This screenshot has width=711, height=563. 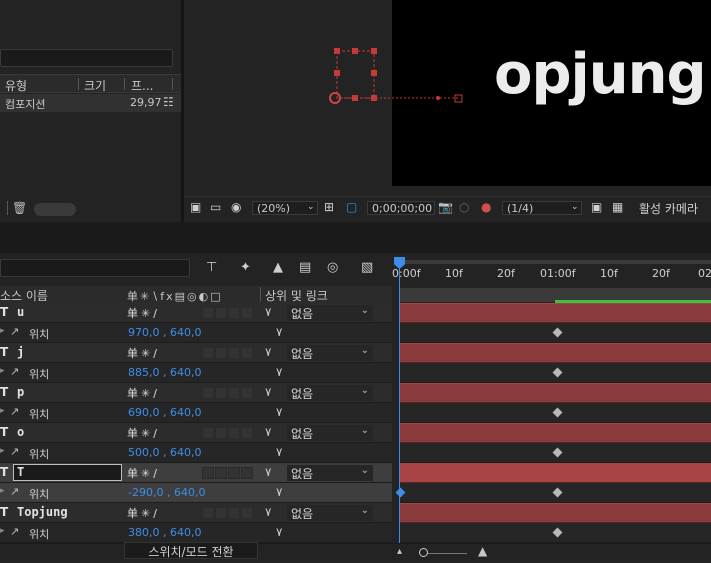 What do you see at coordinates (464, 207) in the screenshot?
I see `show-snapshot-icon: ○` at bounding box center [464, 207].